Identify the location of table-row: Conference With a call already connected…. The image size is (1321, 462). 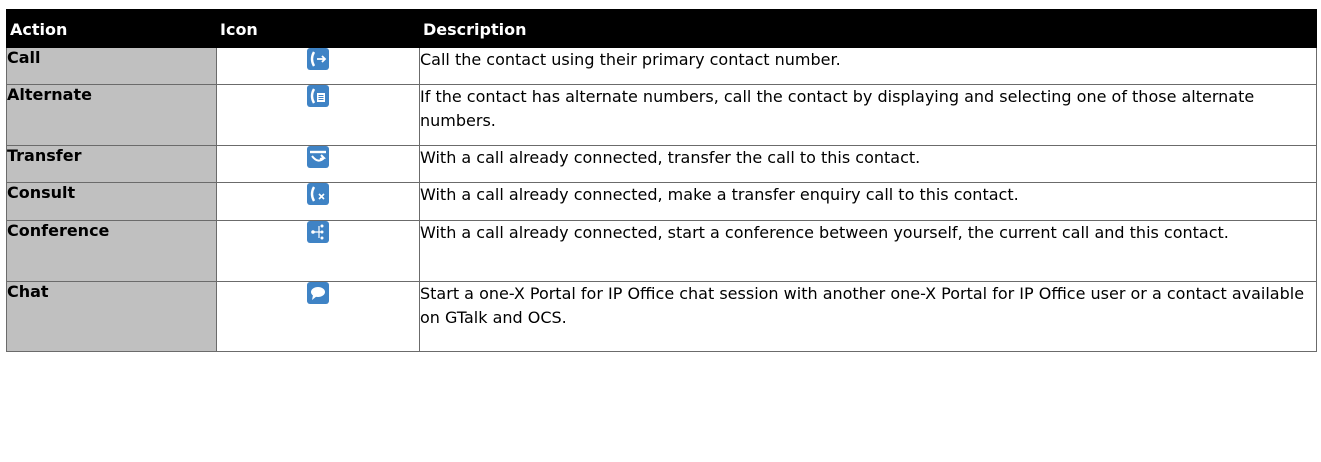
(661, 251).